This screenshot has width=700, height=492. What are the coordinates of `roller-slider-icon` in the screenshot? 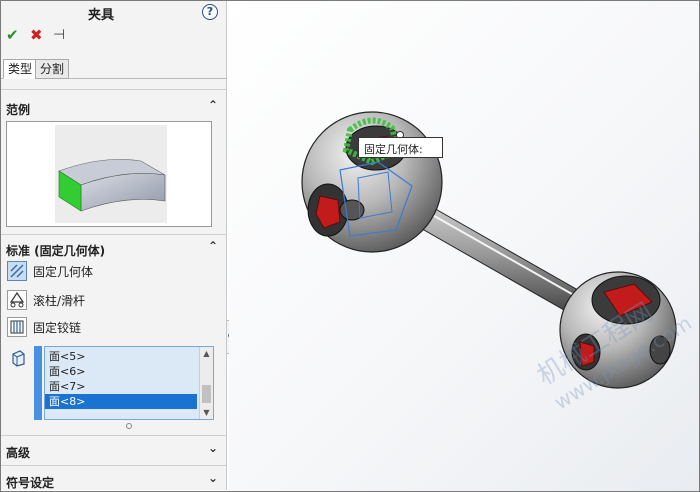 It's located at (17, 300).